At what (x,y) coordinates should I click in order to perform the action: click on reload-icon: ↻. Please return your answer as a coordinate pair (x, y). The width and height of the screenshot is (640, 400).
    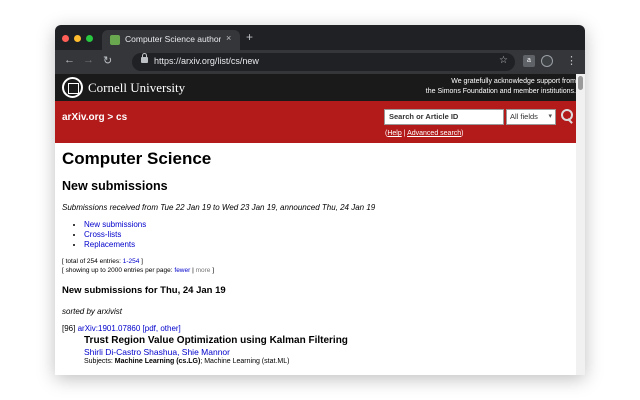
    Looking at the image, I should click on (107, 60).